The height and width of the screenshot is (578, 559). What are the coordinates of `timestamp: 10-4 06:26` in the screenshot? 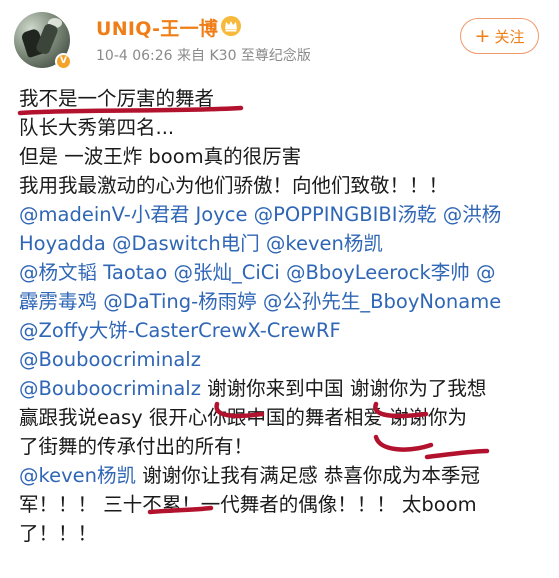 It's located at (134, 56).